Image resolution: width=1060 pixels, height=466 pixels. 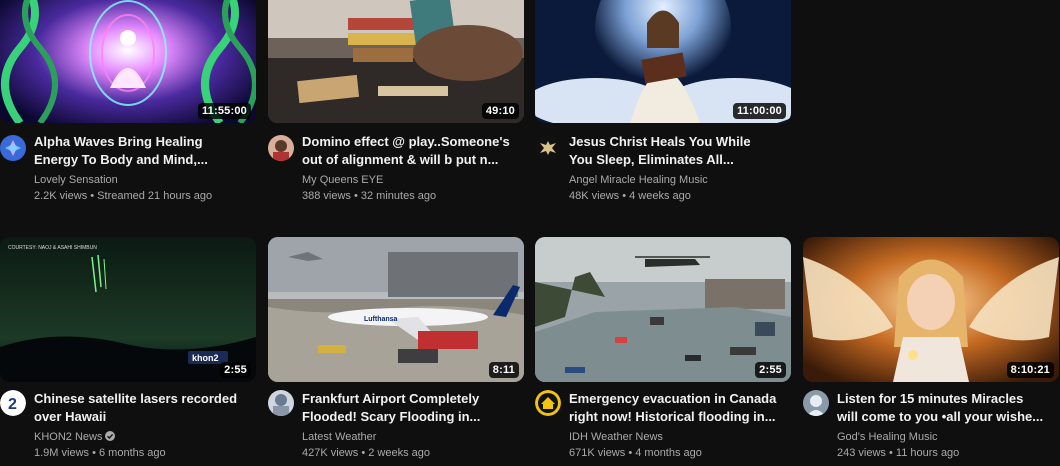 What do you see at coordinates (128, 61) in the screenshot?
I see `video-thumbnail: 11:55:00` at bounding box center [128, 61].